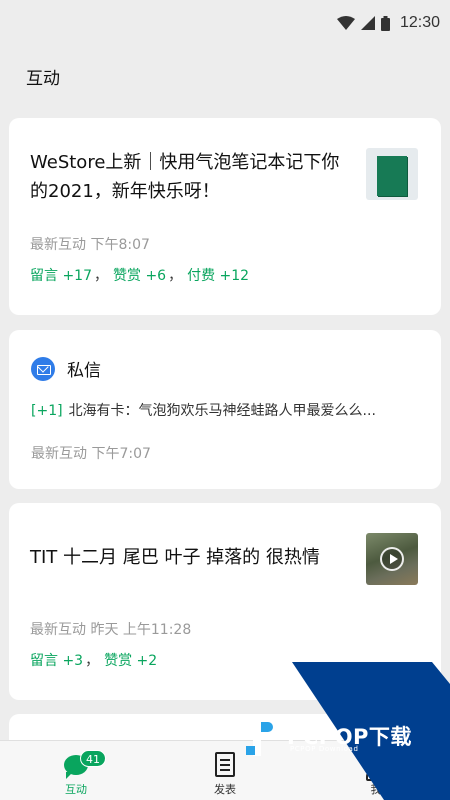  Describe the element at coordinates (367, 23) in the screenshot. I see `signal-icon` at that location.